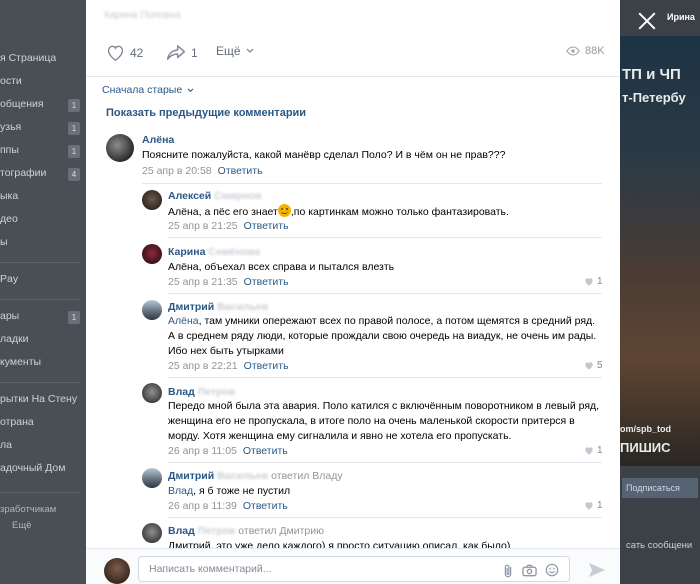 The width and height of the screenshot is (700, 584). I want to click on share-icon, so click(176, 52).